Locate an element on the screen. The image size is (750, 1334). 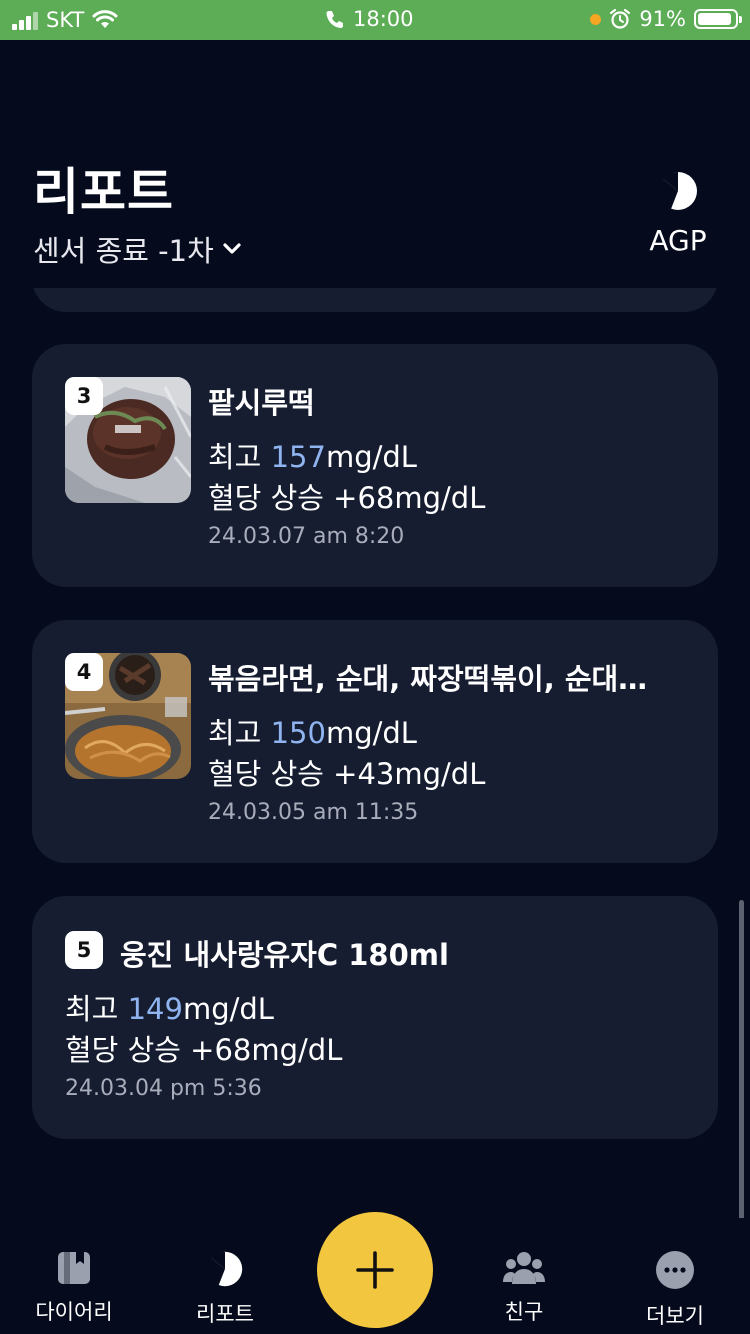
food-name: 웅진 내사랑유자C 180ml is located at coordinates (284, 955).